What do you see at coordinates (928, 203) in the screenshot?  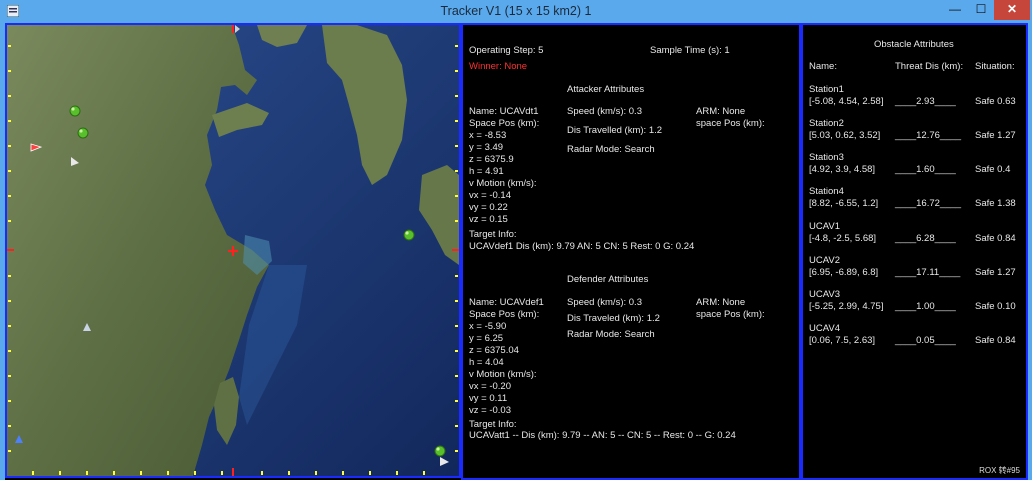 I see `obstacle-threat: ____16.72____` at bounding box center [928, 203].